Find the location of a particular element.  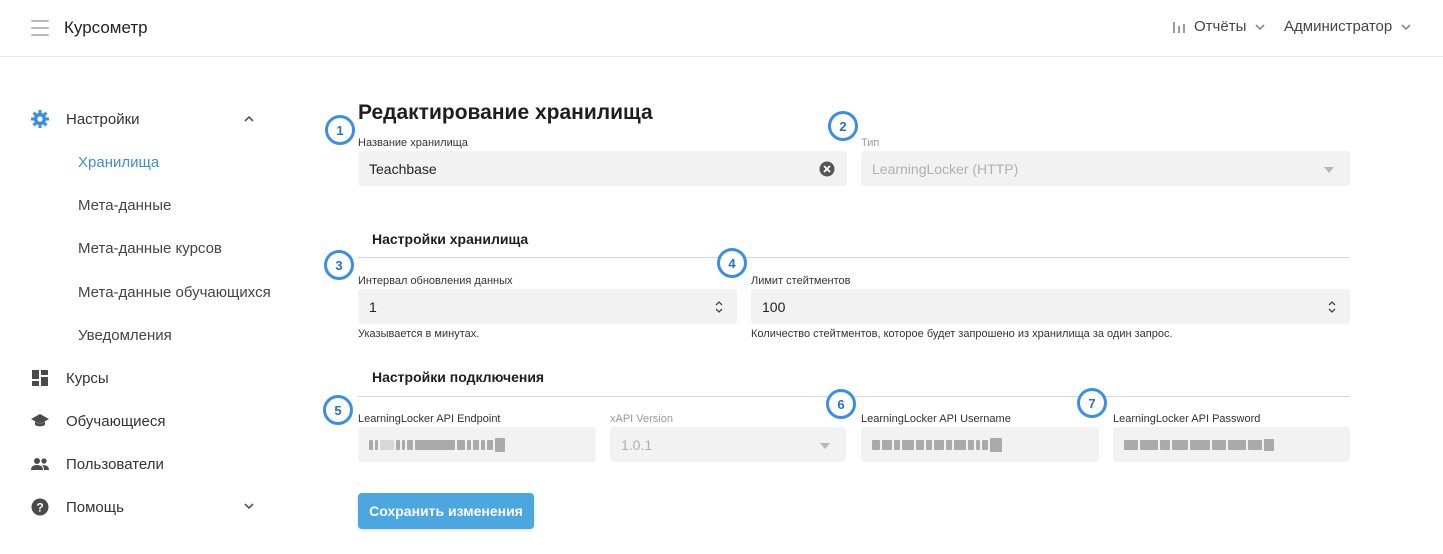

reports-menu: Отчёты is located at coordinates (1219, 26).